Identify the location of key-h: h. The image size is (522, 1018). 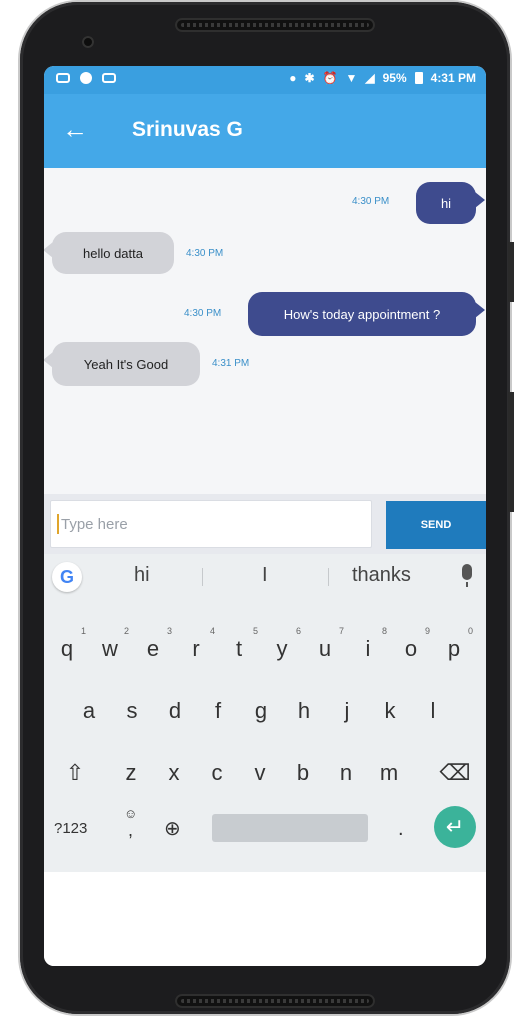
(304, 711).